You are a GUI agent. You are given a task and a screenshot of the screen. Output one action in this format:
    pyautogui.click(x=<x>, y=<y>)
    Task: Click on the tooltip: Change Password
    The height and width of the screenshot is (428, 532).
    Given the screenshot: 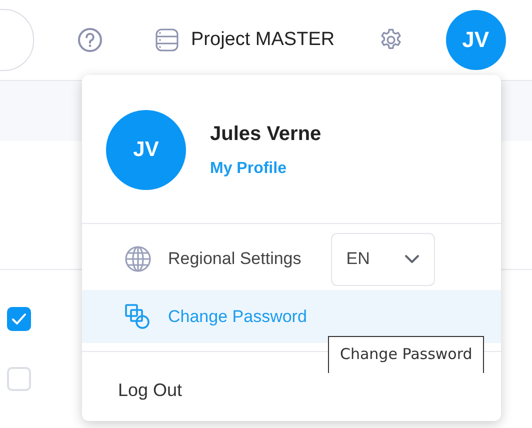 What is the action you would take?
    pyautogui.click(x=406, y=354)
    